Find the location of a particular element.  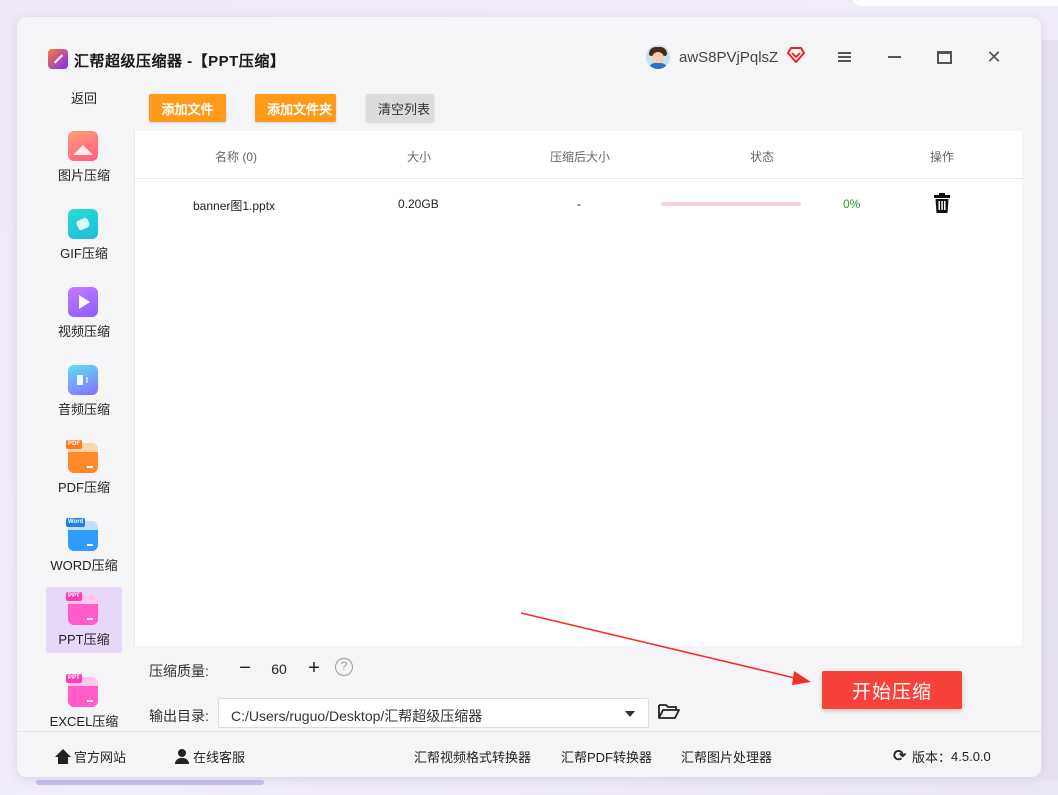

sidebar-item-label: 视频压缩 is located at coordinates (83, 331).